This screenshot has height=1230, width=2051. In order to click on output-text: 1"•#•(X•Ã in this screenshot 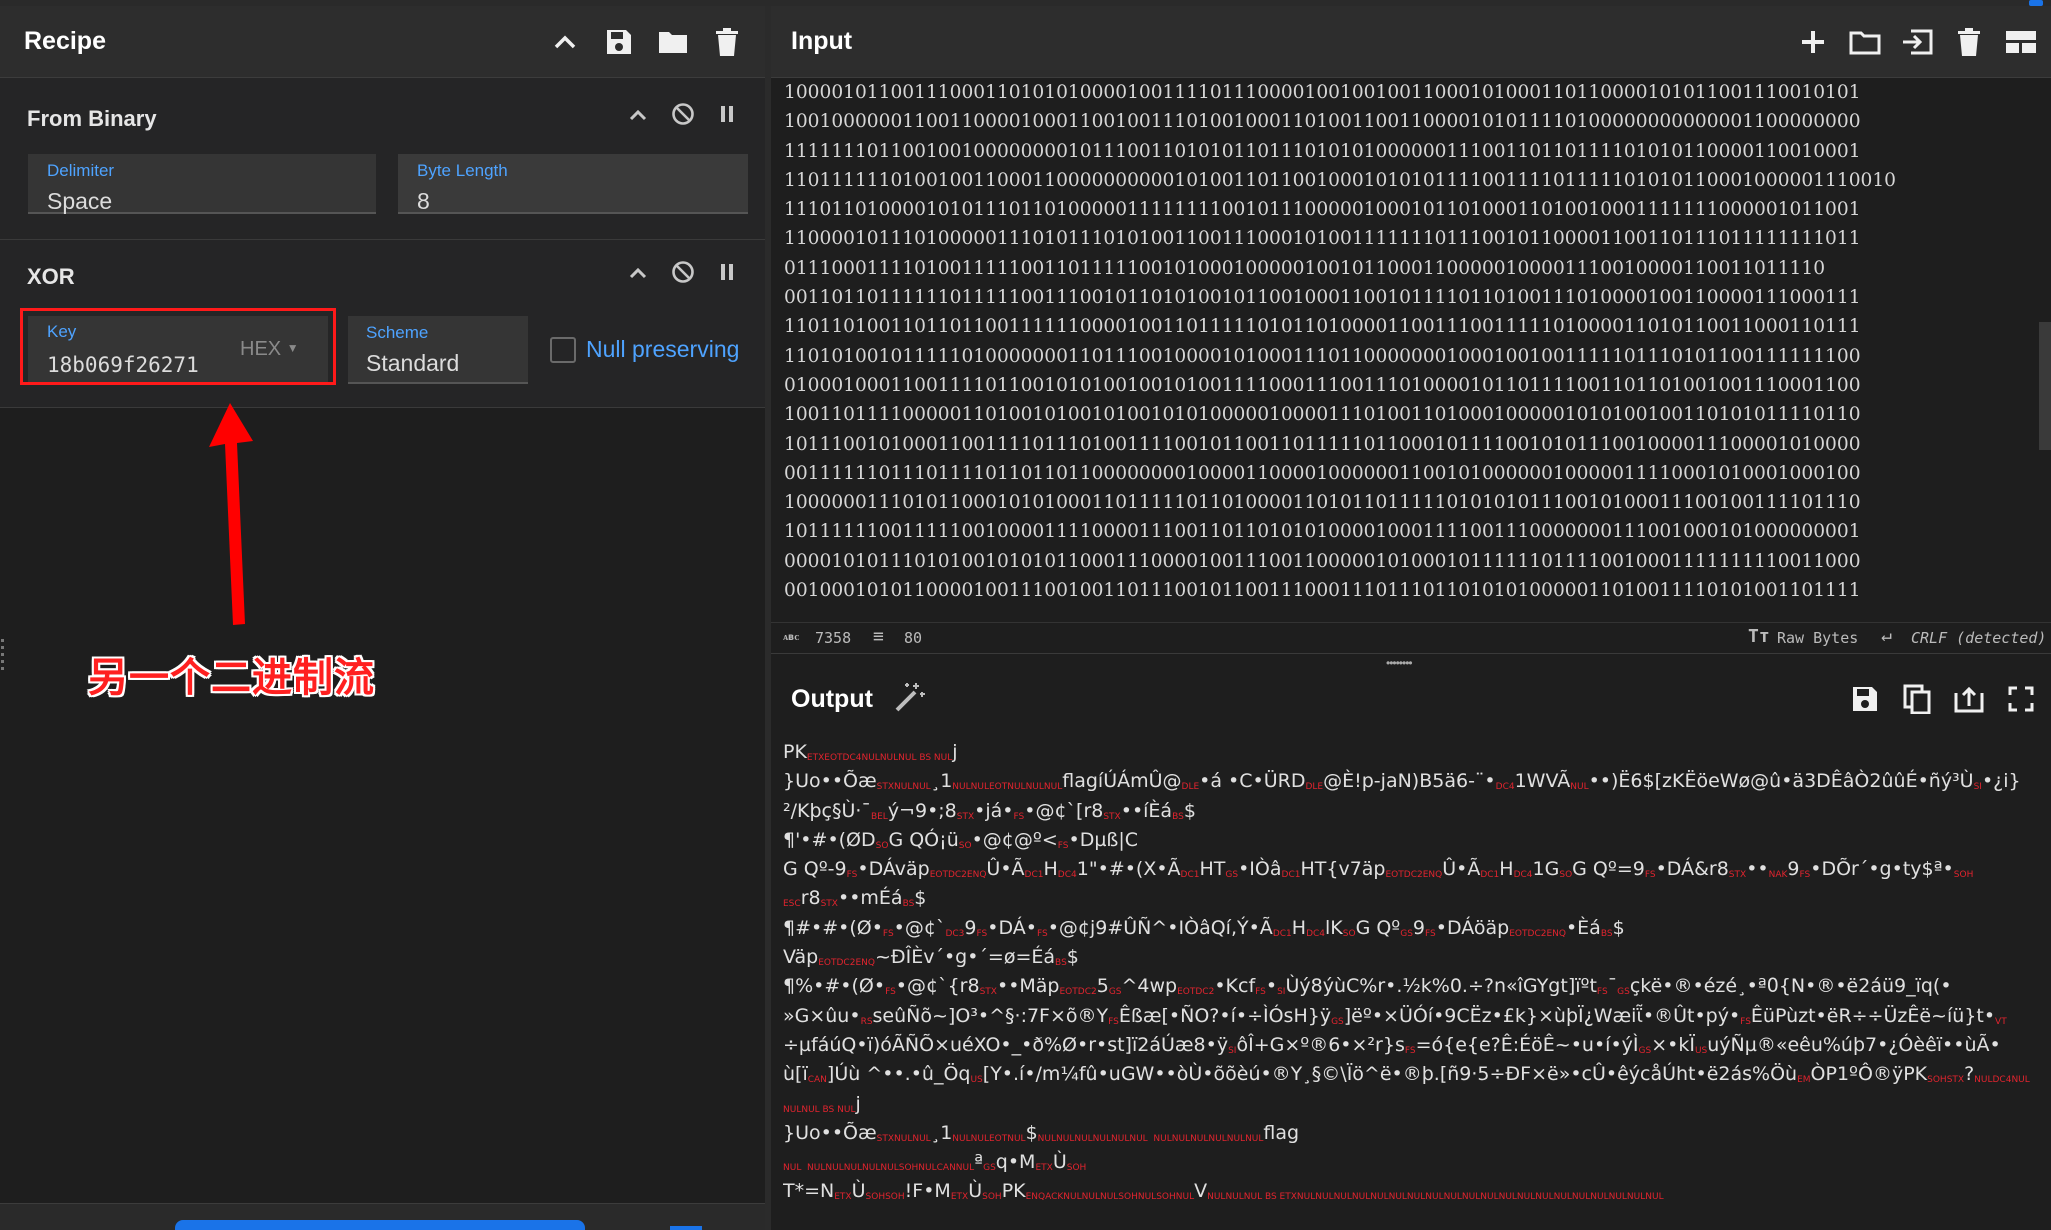, I will do `click(1128, 869)`.